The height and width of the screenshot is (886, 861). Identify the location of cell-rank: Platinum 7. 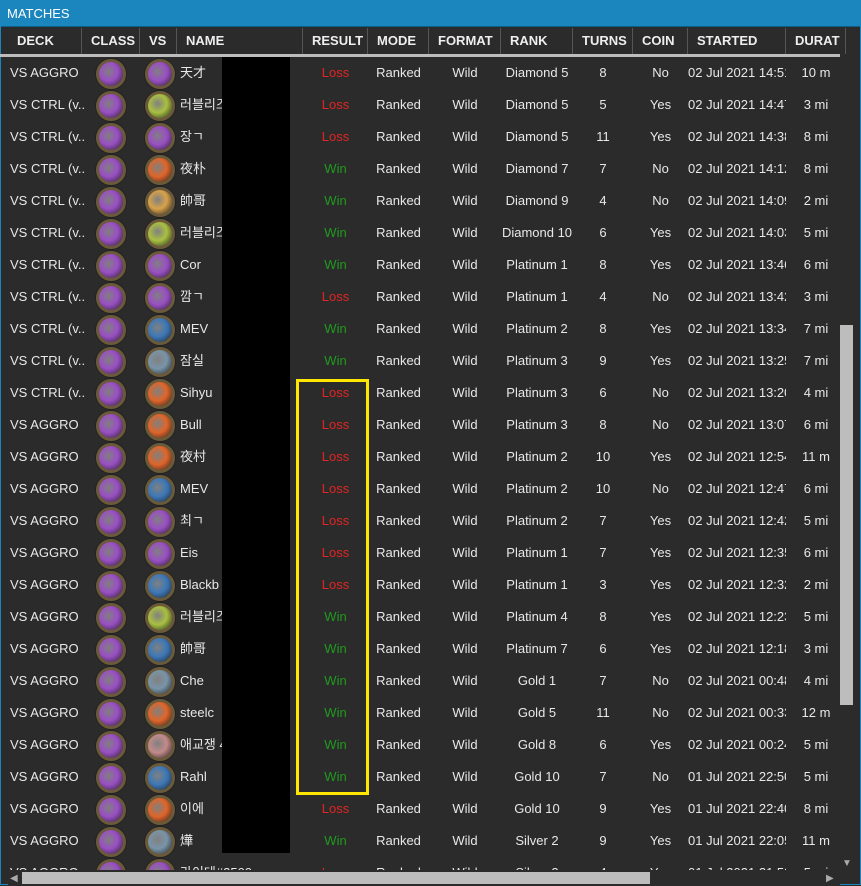
(537, 648).